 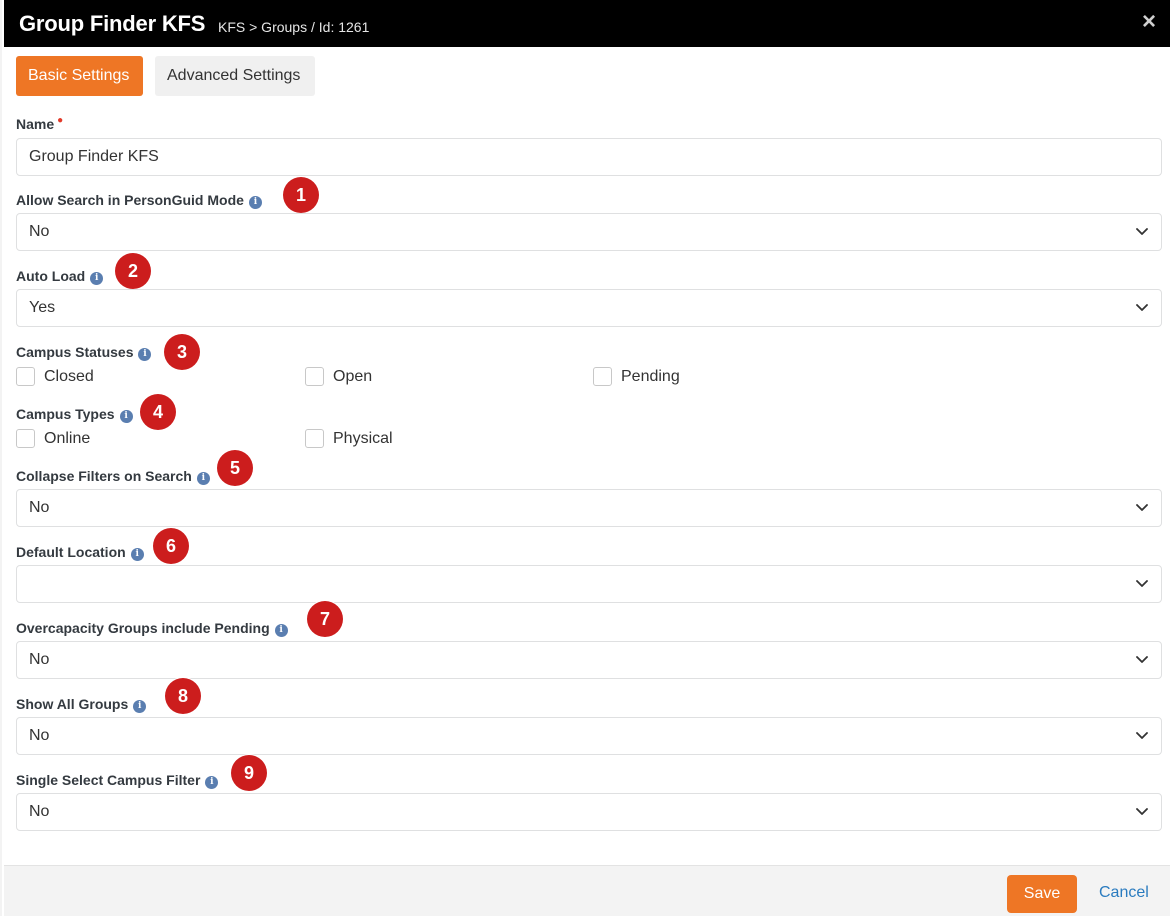 I want to click on campus-types-label: Campus Types i, so click(x=74, y=414).